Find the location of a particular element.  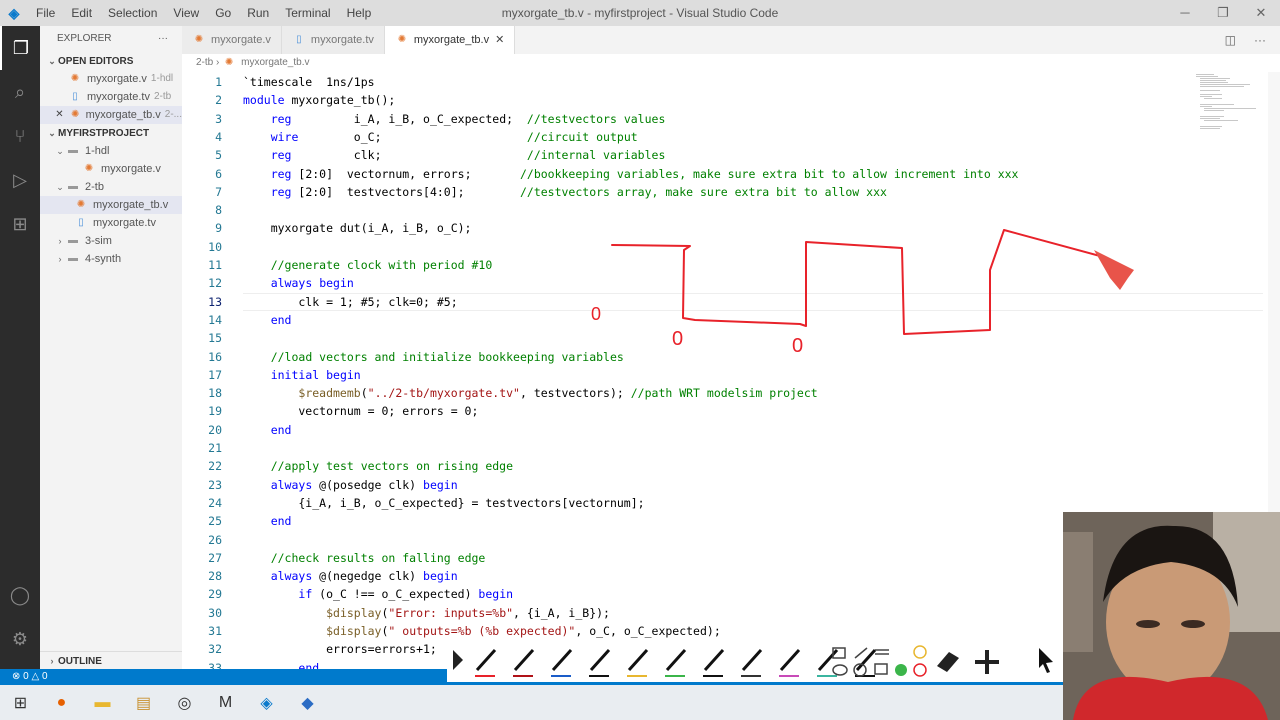

menu-run: Run is located at coordinates (258, 13).